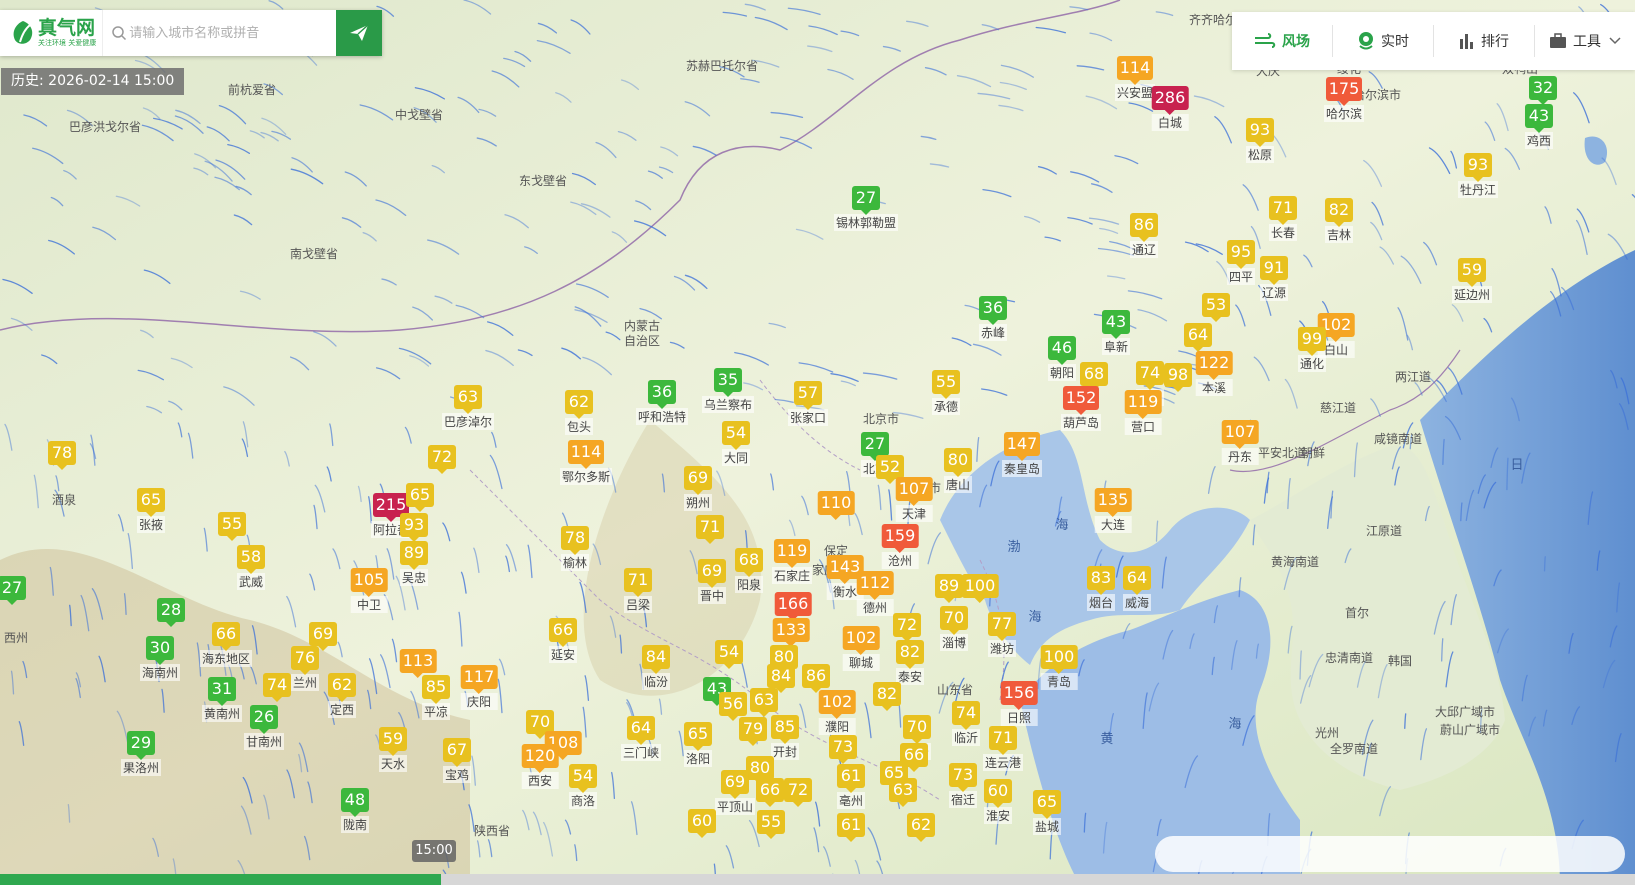 The image size is (1635, 885). I want to click on aqi-marker: 61, so click(851, 827).